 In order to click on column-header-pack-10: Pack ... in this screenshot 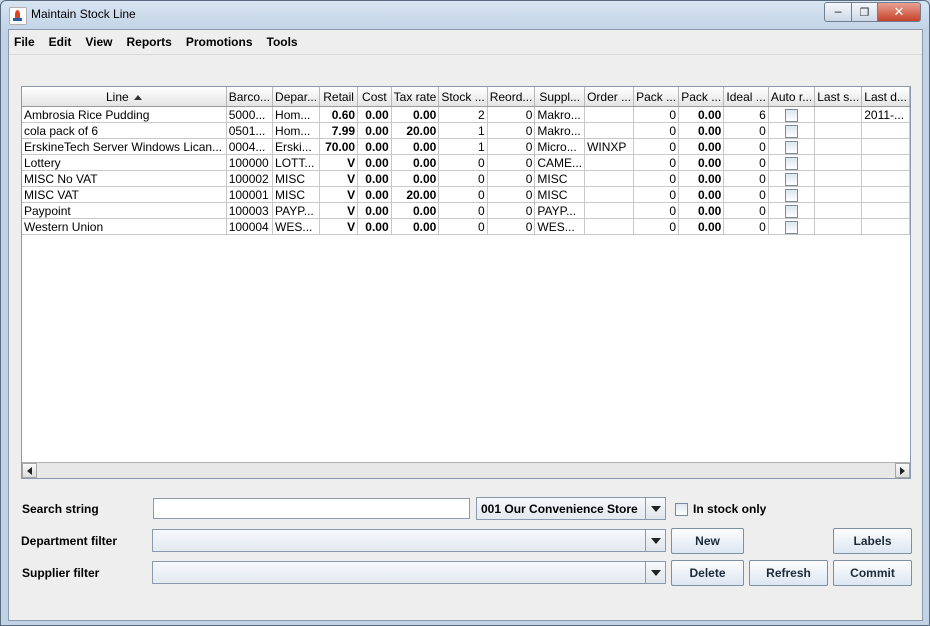, I will do `click(656, 97)`.